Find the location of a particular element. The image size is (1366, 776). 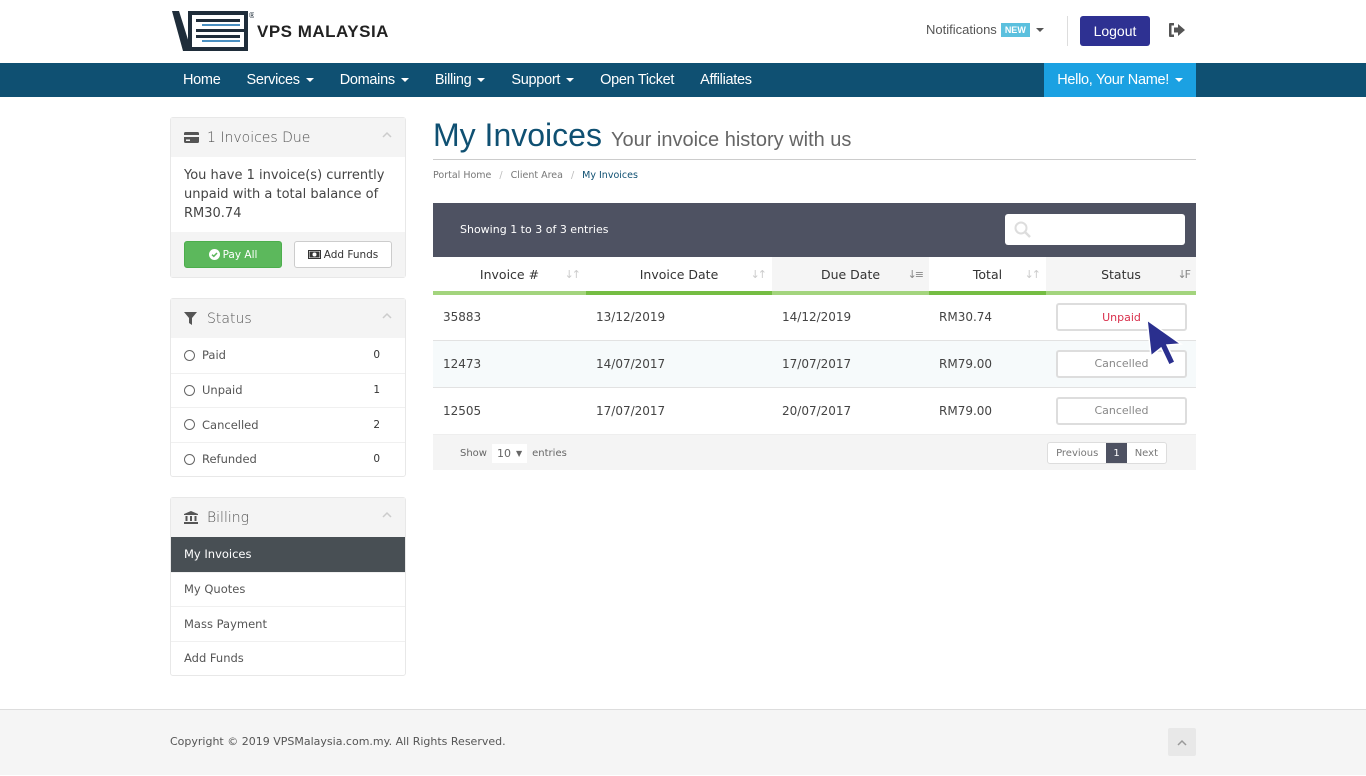

nav-label: Home is located at coordinates (202, 80).